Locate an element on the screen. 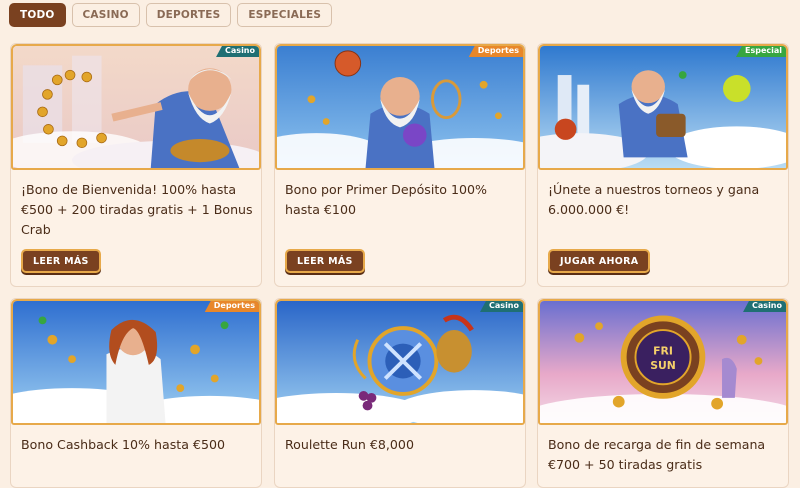  promo-image-fri-sun-wheel: FRI SUN Casino is located at coordinates (663, 362).